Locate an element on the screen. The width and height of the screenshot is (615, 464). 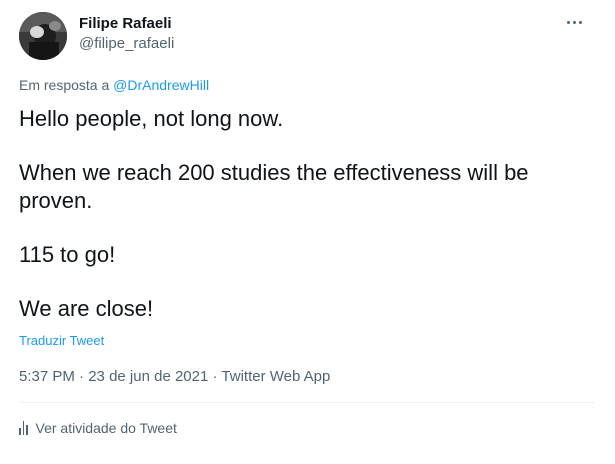
author-display-name: Filipe Rafaeli is located at coordinates (126, 24).